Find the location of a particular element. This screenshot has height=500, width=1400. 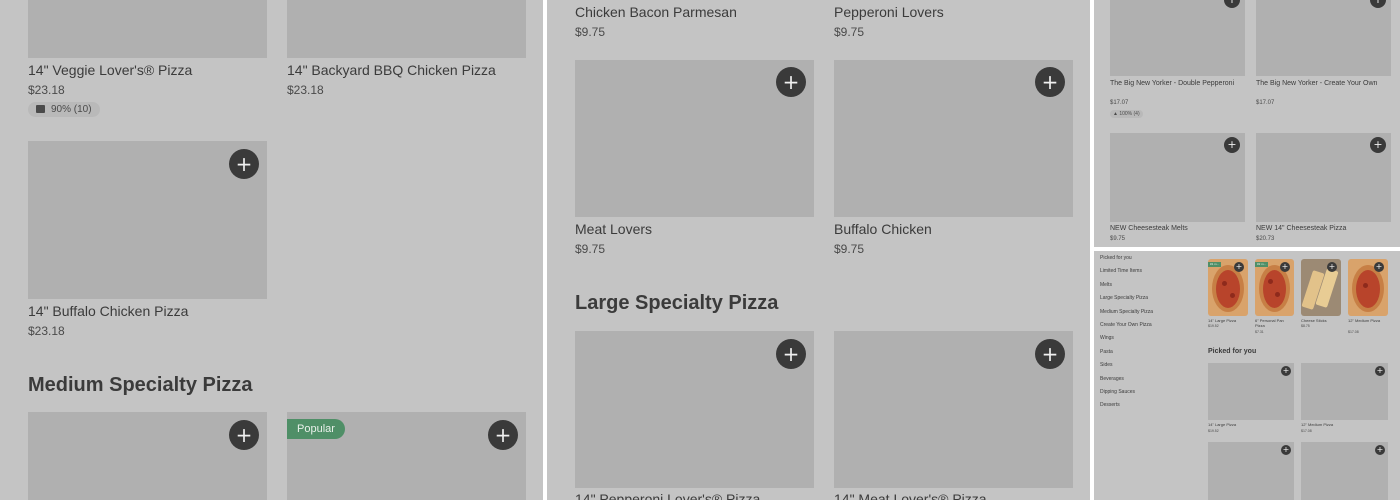

item-name: 14" Meat Lover's® Pizza is located at coordinates (910, 495).